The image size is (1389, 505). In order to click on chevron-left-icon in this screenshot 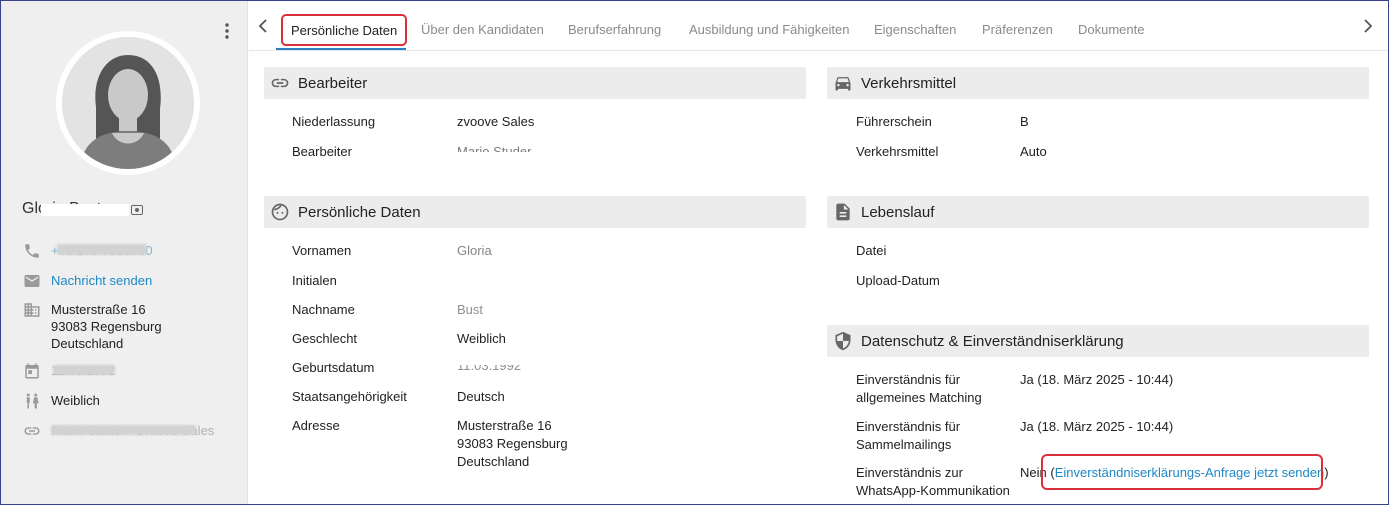, I will do `click(263, 26)`.